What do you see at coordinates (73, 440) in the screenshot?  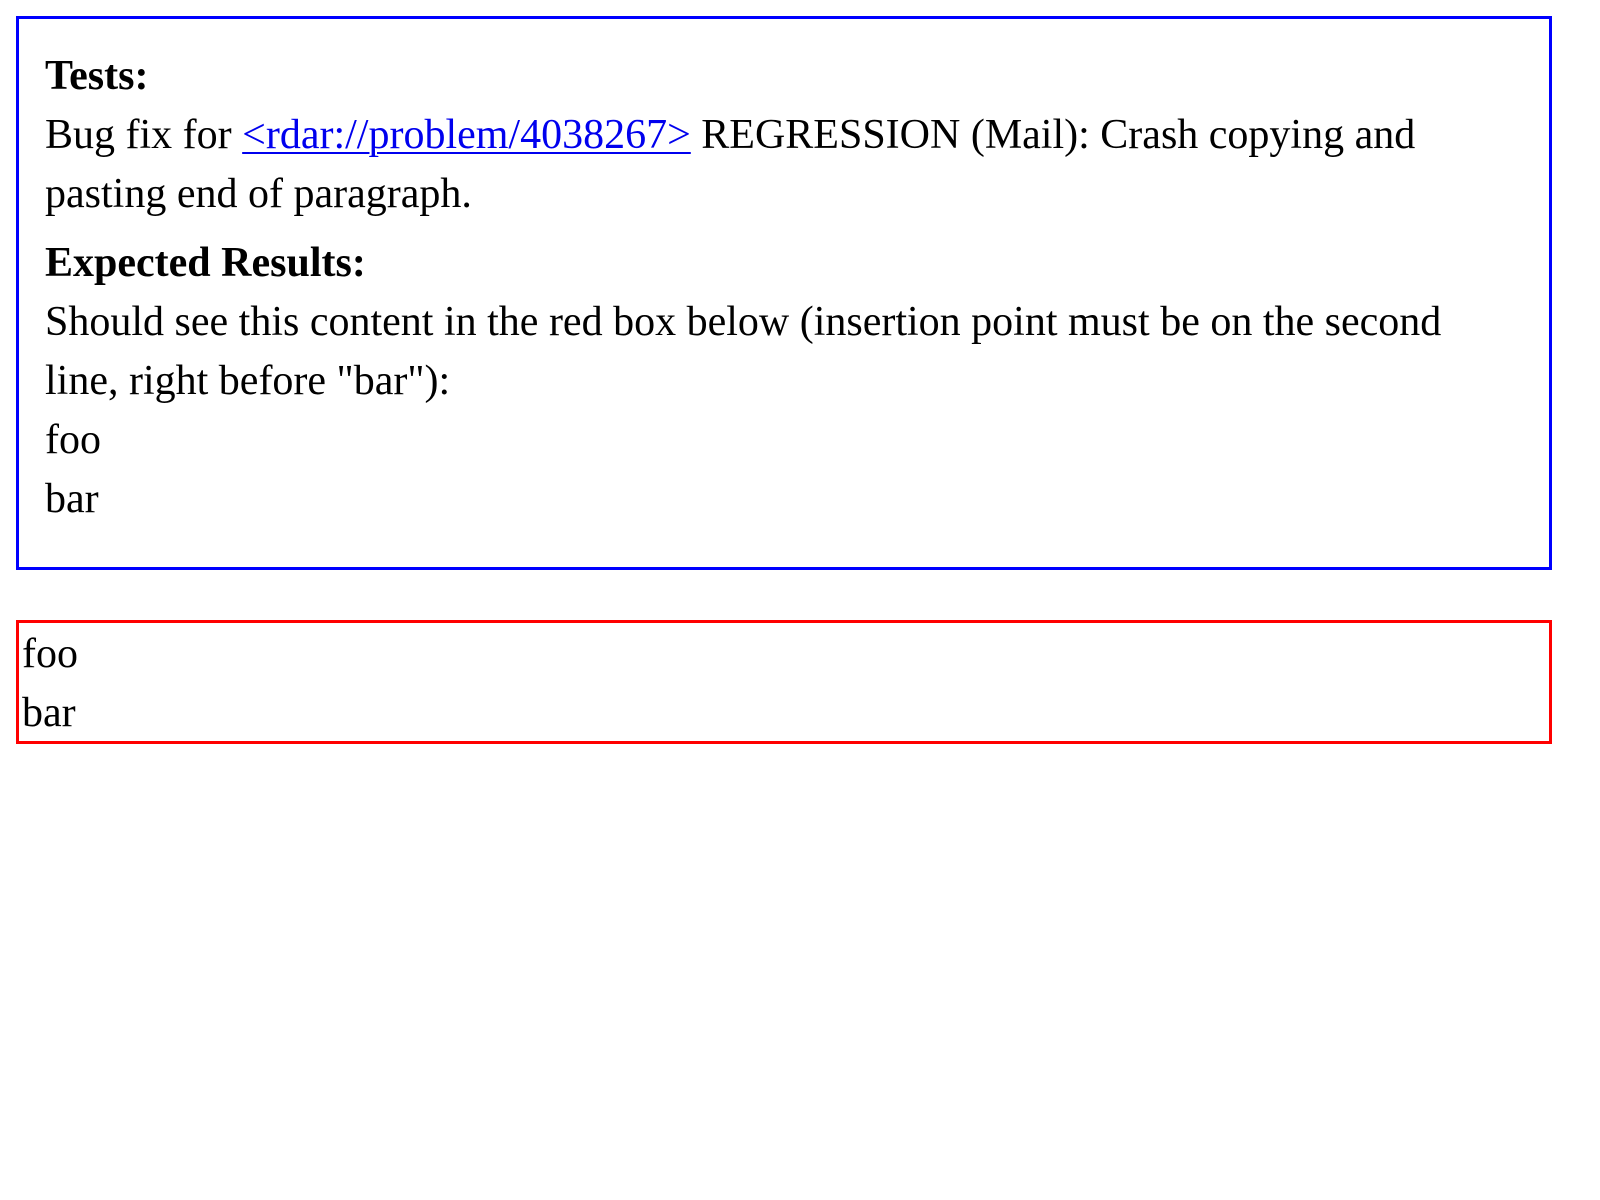 I see `expected-line-1: foo` at bounding box center [73, 440].